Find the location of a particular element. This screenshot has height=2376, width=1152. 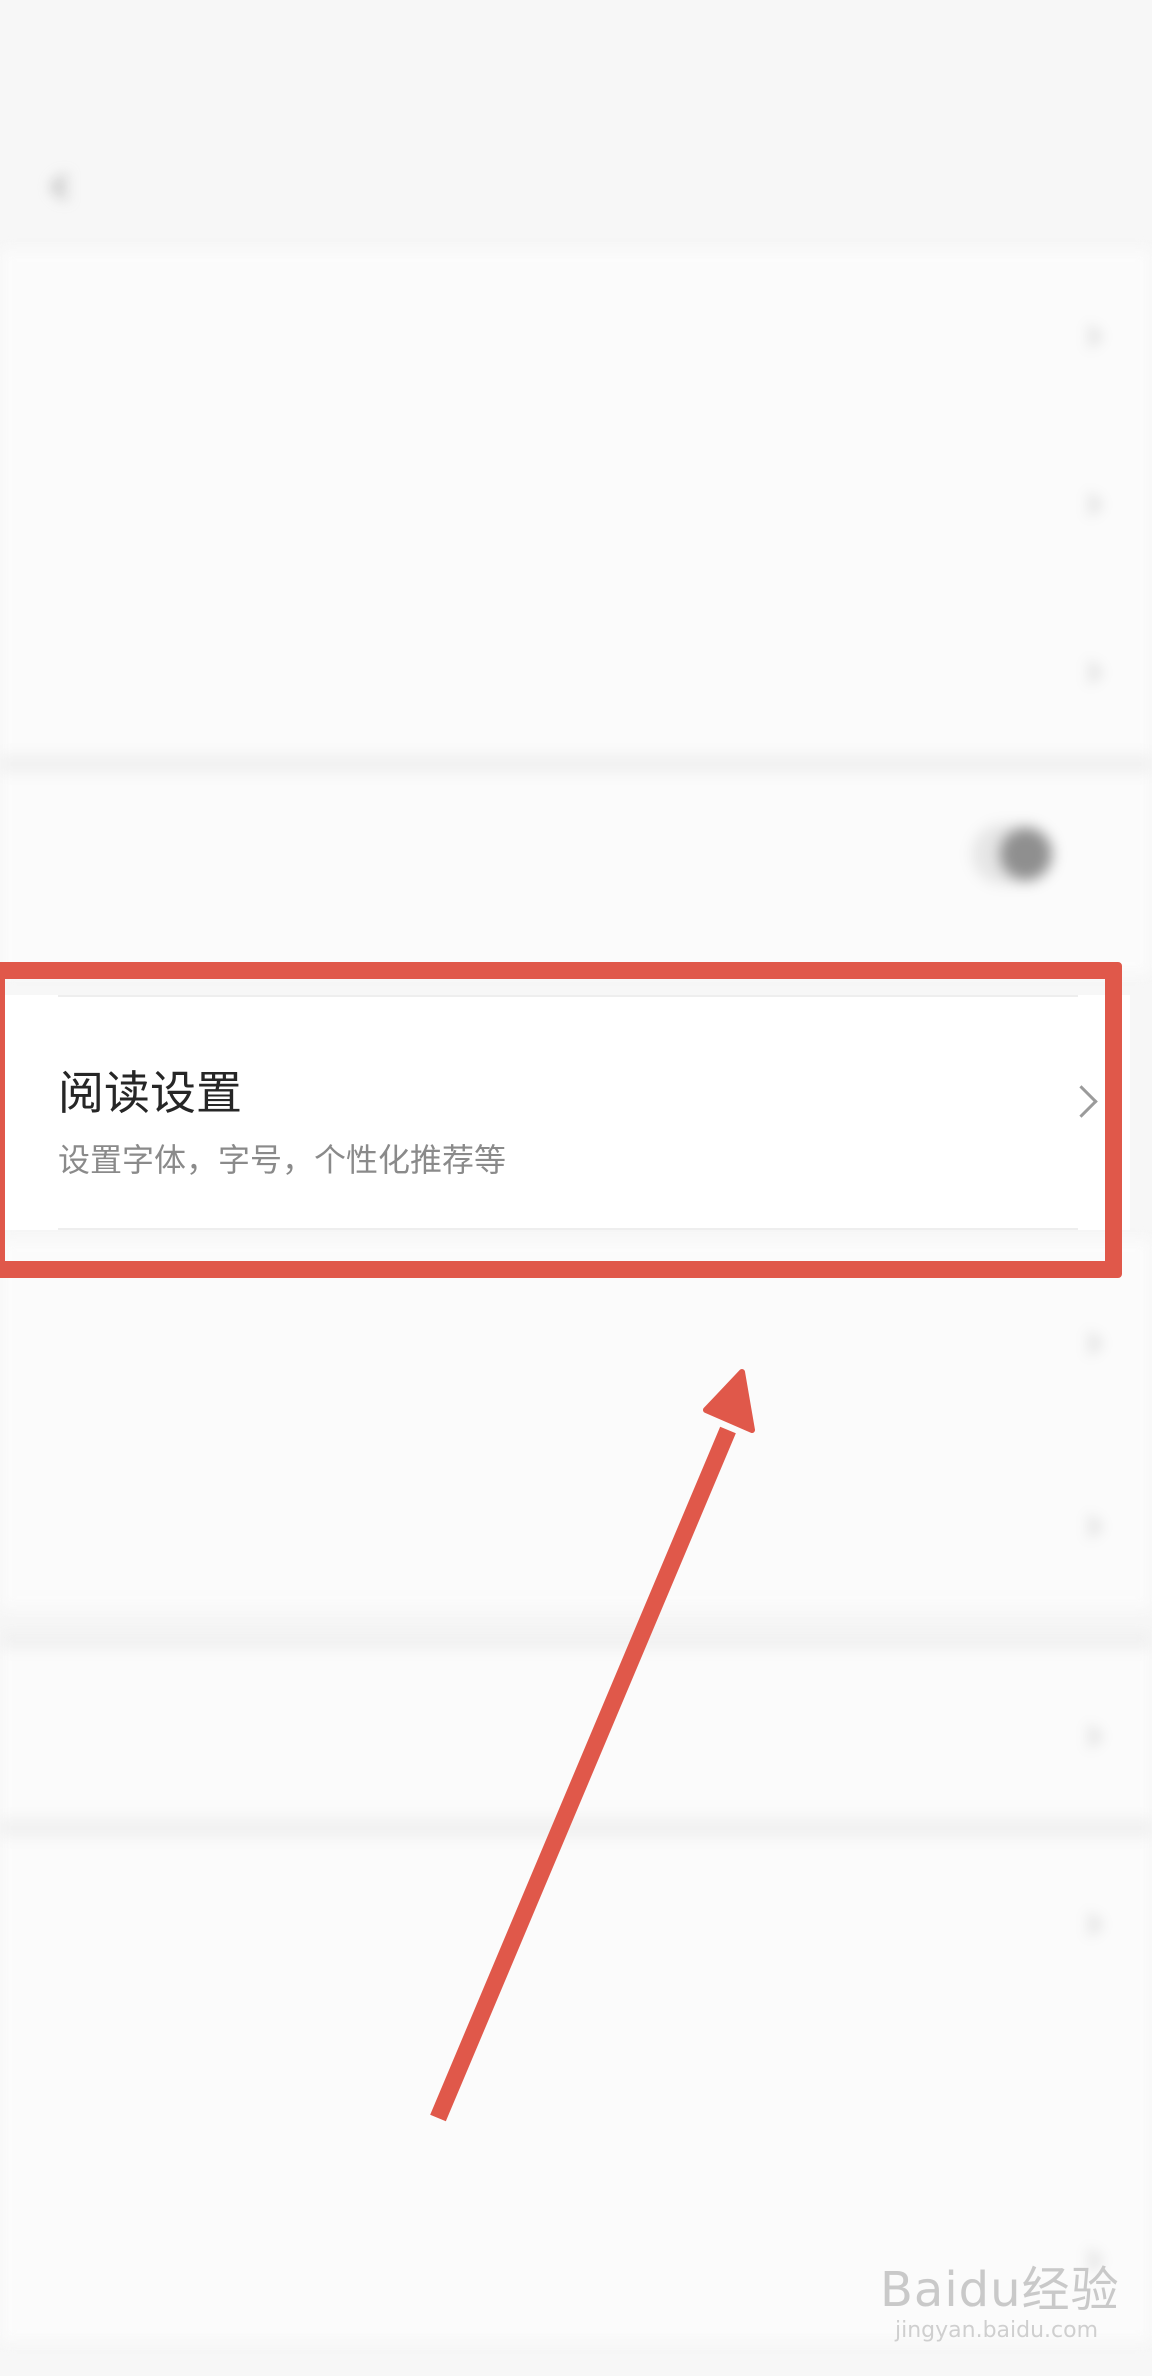

watermark-url: jingyan.baidu.com is located at coordinates (997, 2330).